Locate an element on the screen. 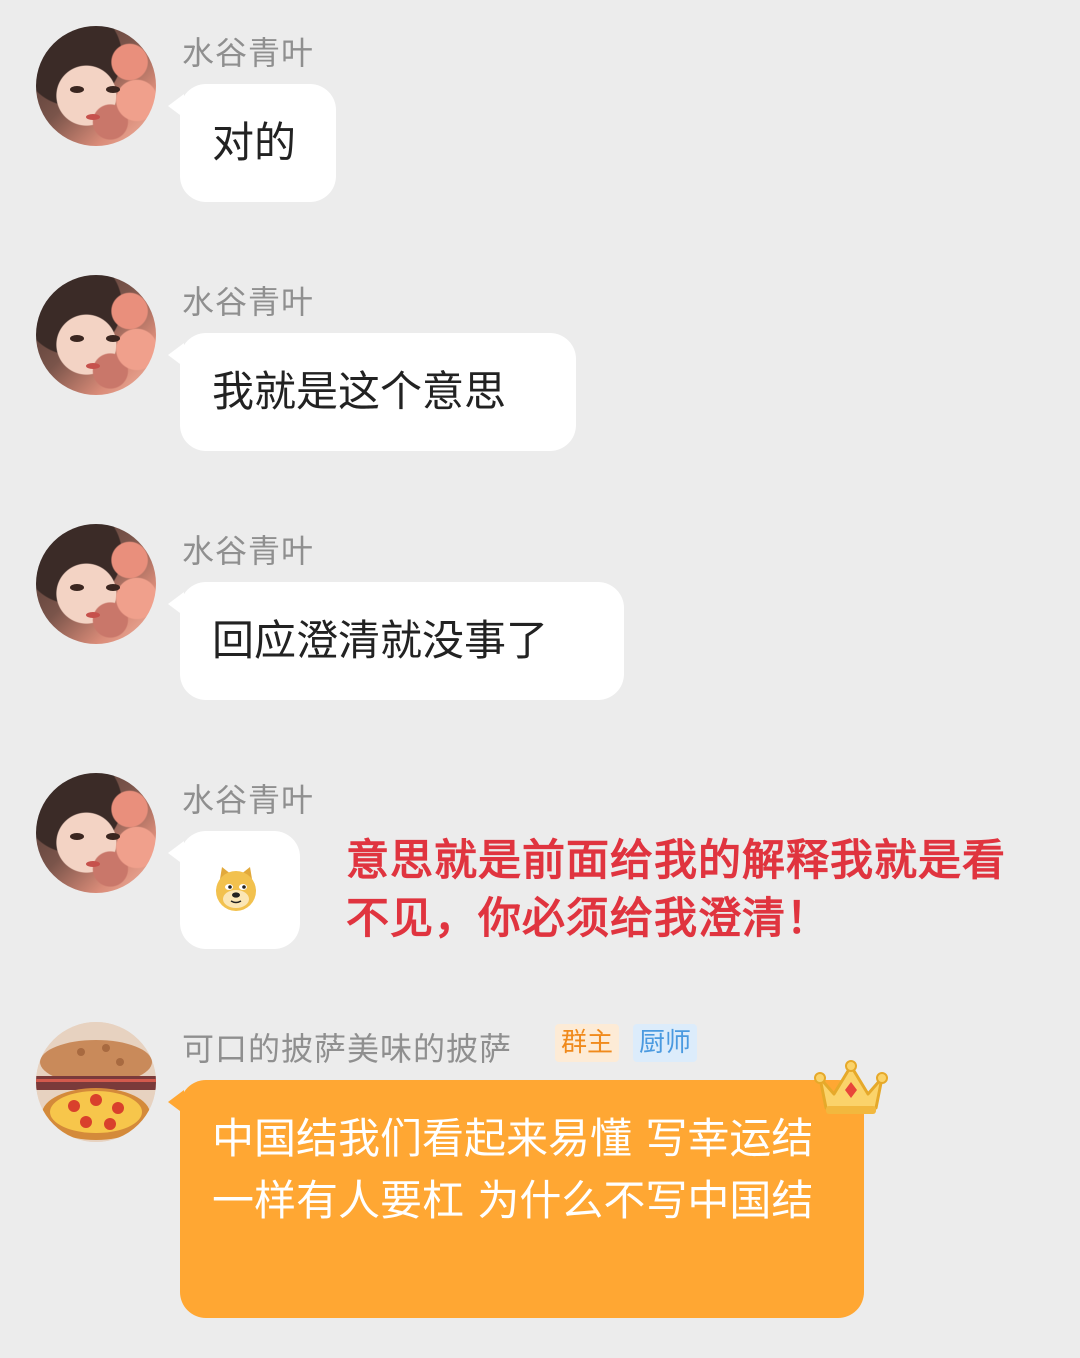  message-text: 对的 is located at coordinates (254, 142).